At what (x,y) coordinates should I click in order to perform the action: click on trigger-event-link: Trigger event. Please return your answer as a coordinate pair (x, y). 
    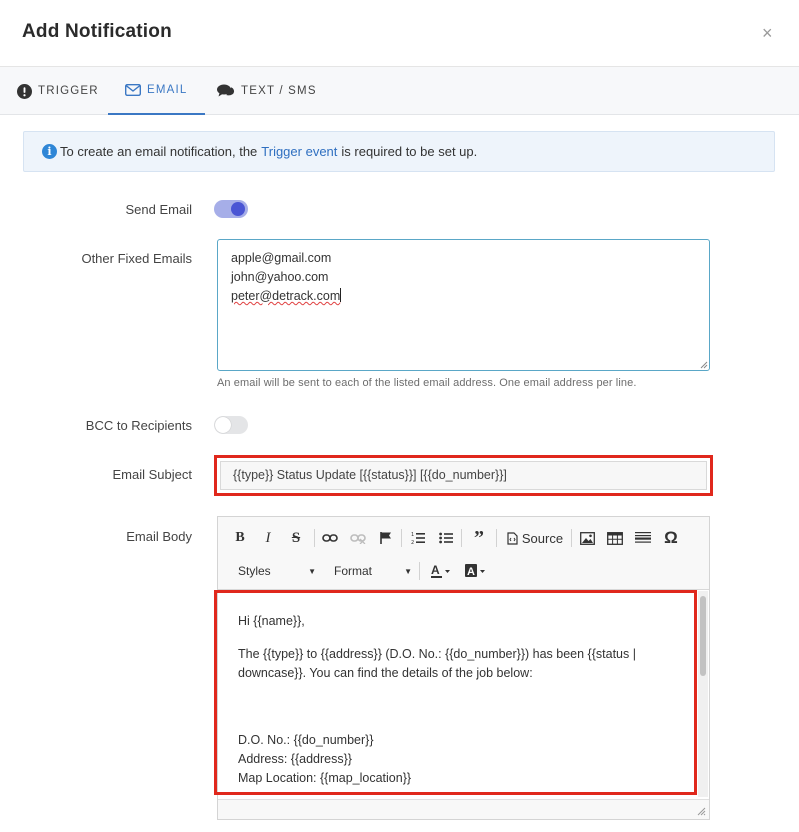
    Looking at the image, I should click on (299, 151).